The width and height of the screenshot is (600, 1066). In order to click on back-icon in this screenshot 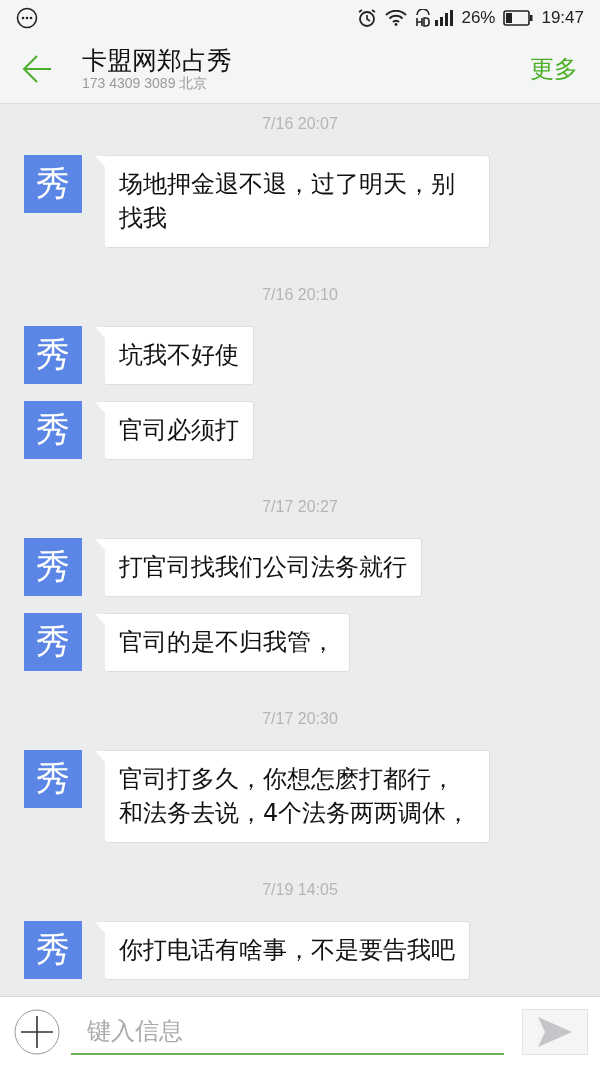, I will do `click(37, 69)`.